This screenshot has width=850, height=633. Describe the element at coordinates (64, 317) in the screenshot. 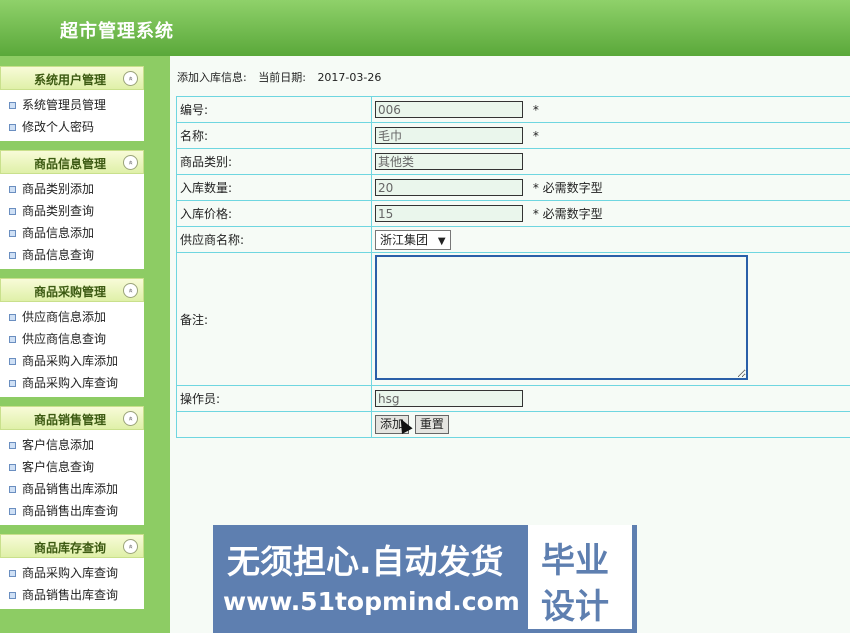

I see `sidebar-item-label: 供应商信息添加` at that location.